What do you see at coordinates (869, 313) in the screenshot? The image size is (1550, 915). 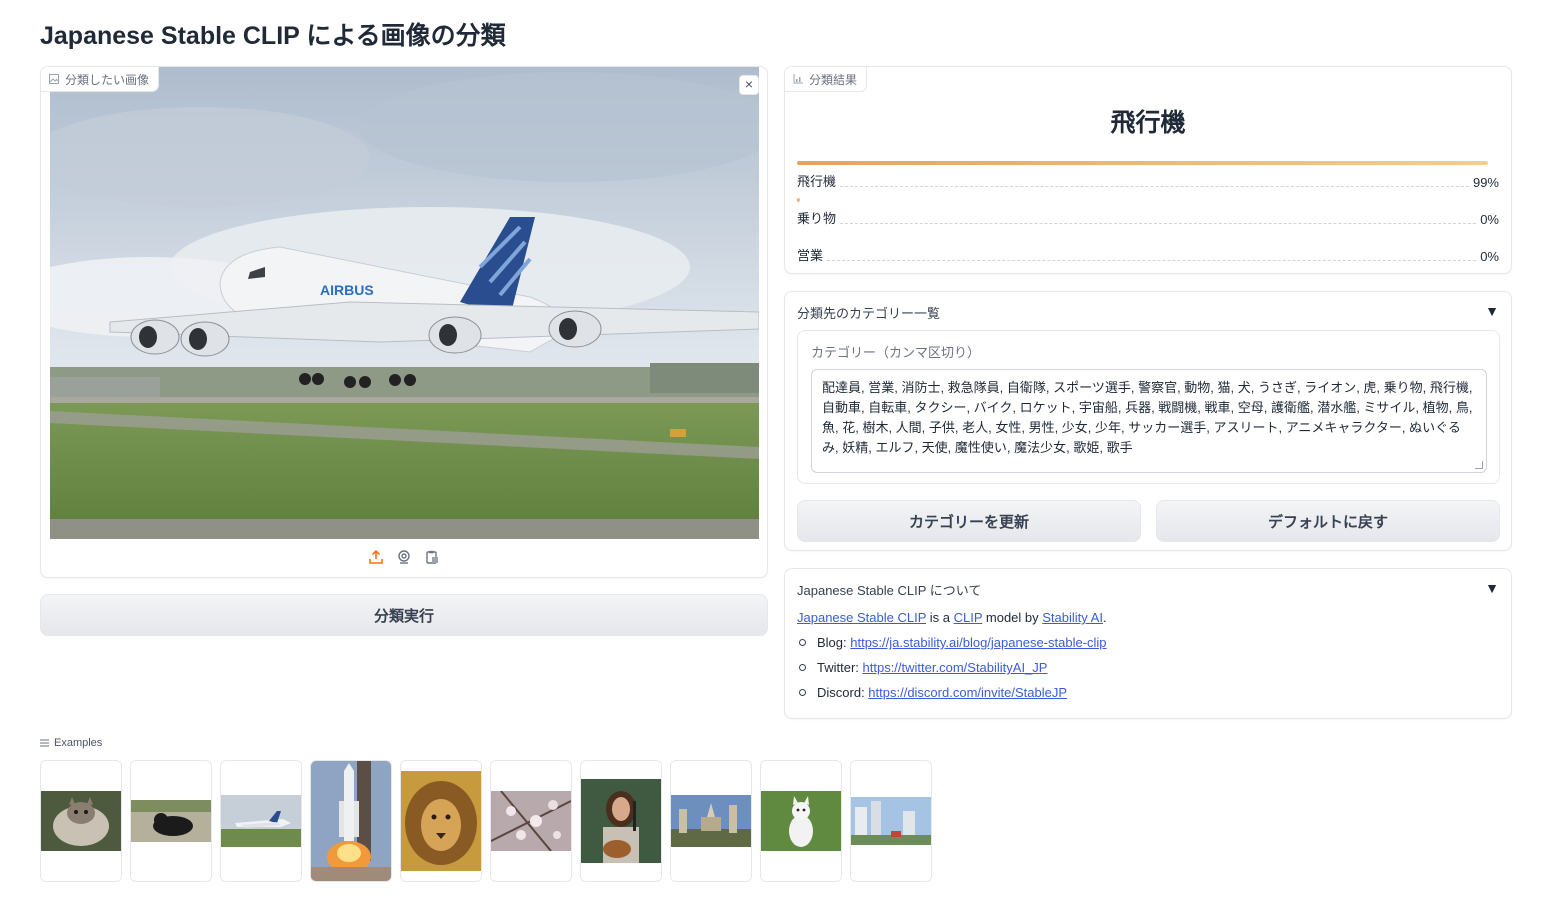 I see `category-accordion-title: 分類先のカテゴリー一覧` at bounding box center [869, 313].